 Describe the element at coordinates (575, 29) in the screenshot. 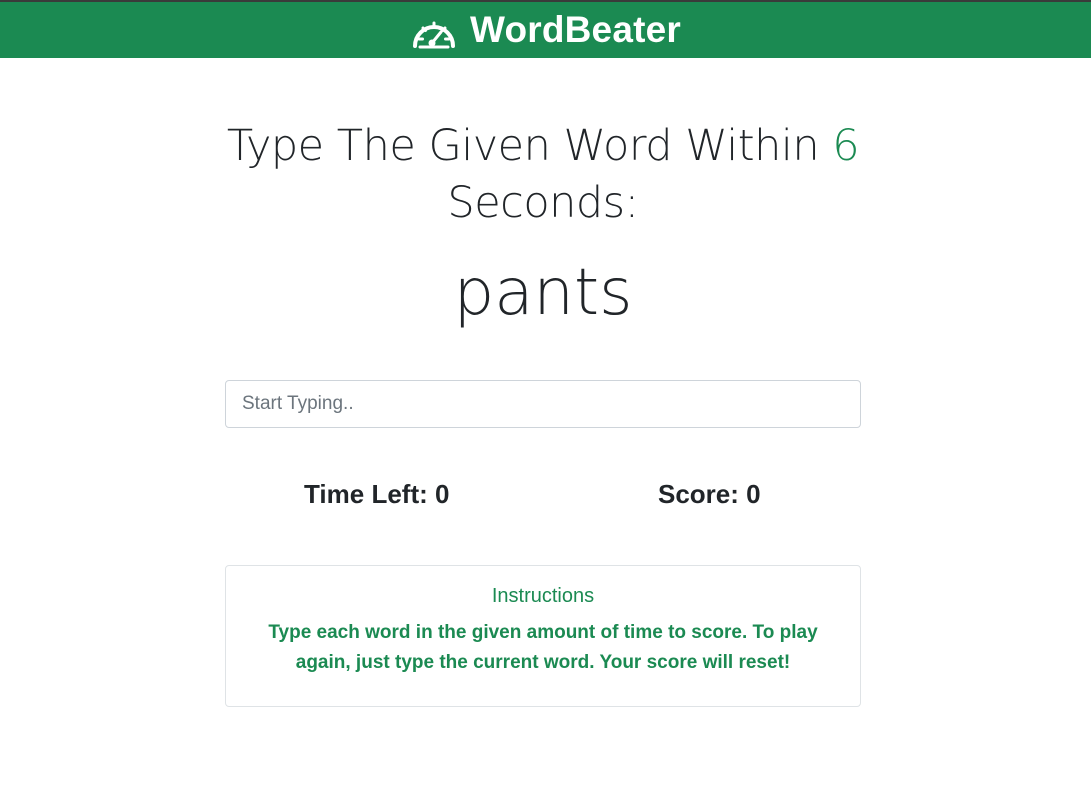

I see `brand-name: WordBeater` at that location.